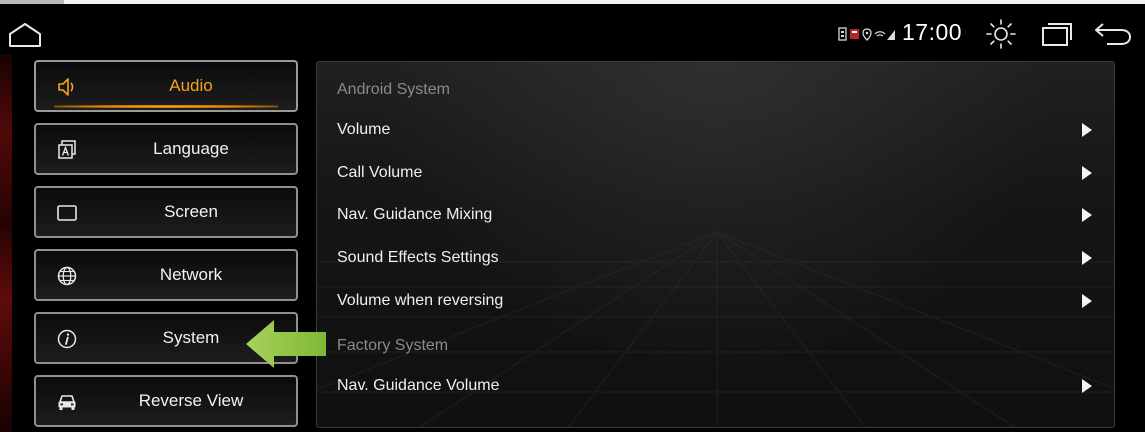 The width and height of the screenshot is (1145, 432). I want to click on setting-row-label: Volume, so click(364, 129).